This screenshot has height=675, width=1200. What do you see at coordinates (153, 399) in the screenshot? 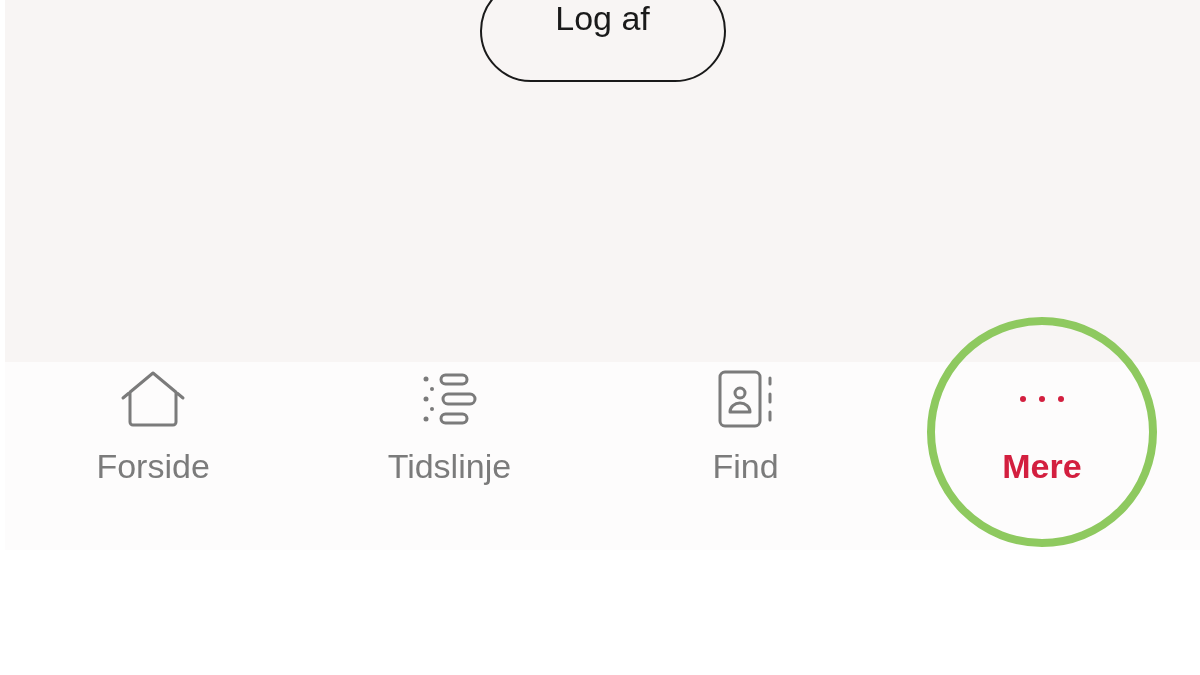
I see `home-icon` at bounding box center [153, 399].